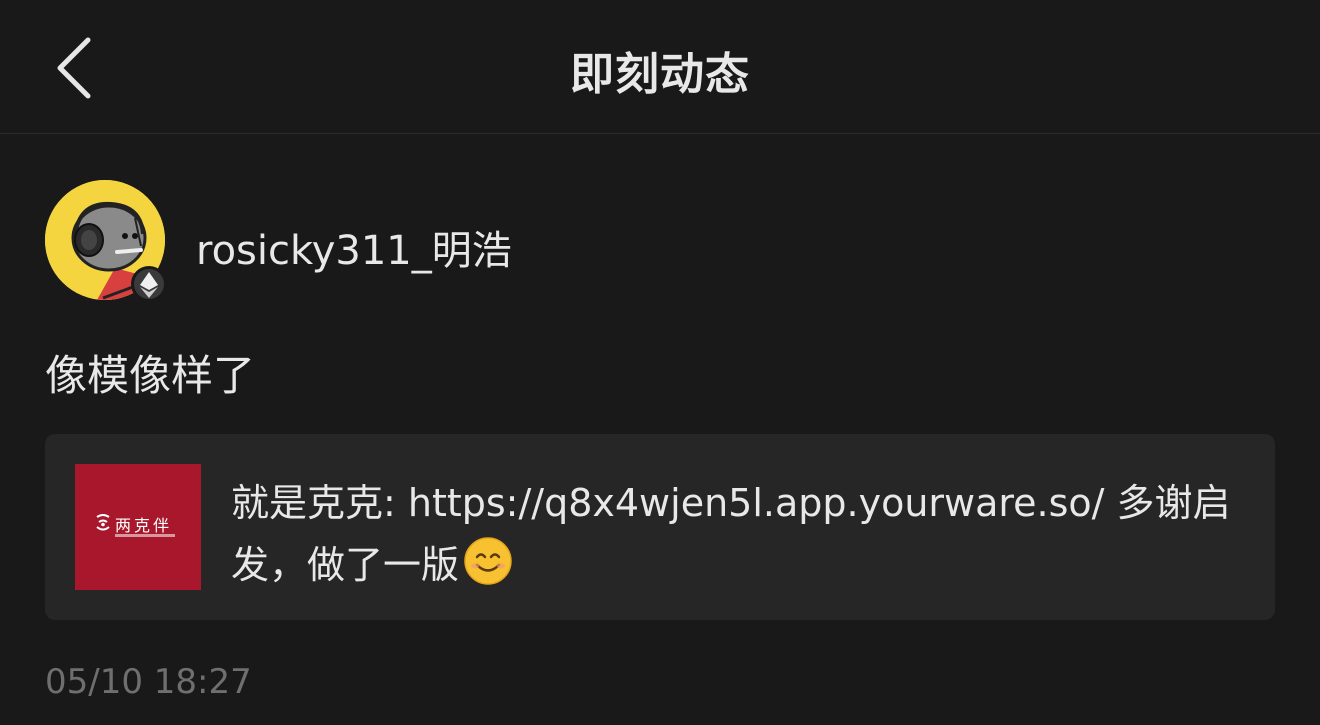  I want to click on page-title: 即刻动态, so click(660, 74).